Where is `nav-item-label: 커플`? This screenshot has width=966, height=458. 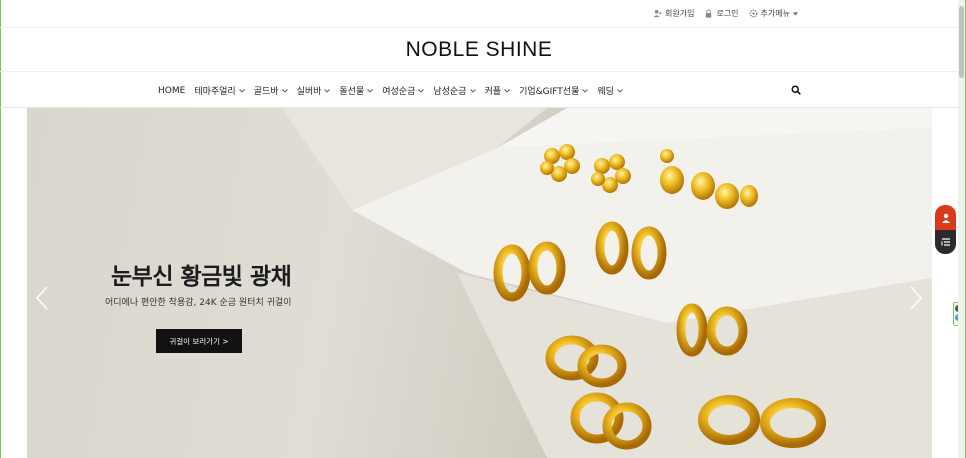
nav-item-label: 커플 is located at coordinates (493, 92).